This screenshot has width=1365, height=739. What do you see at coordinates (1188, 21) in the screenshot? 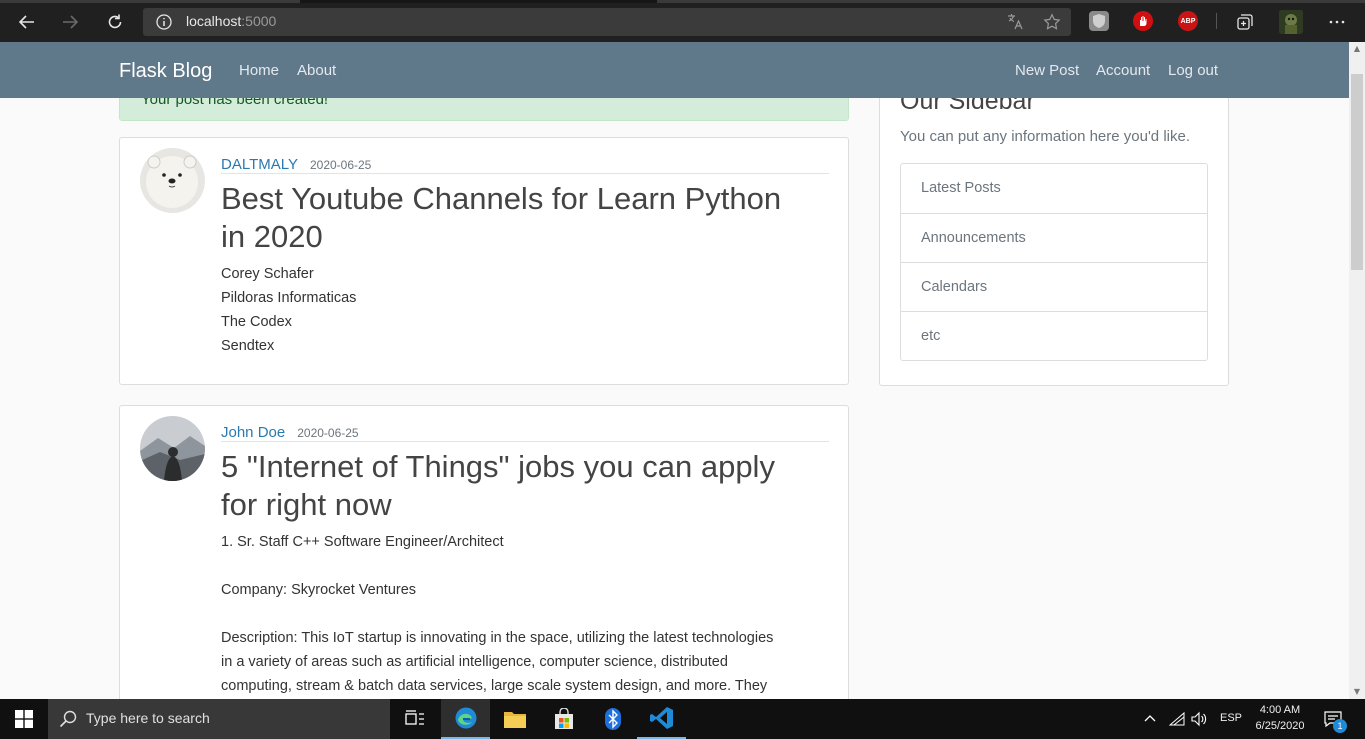
I see `adblock-extension-icon: ABP` at bounding box center [1188, 21].